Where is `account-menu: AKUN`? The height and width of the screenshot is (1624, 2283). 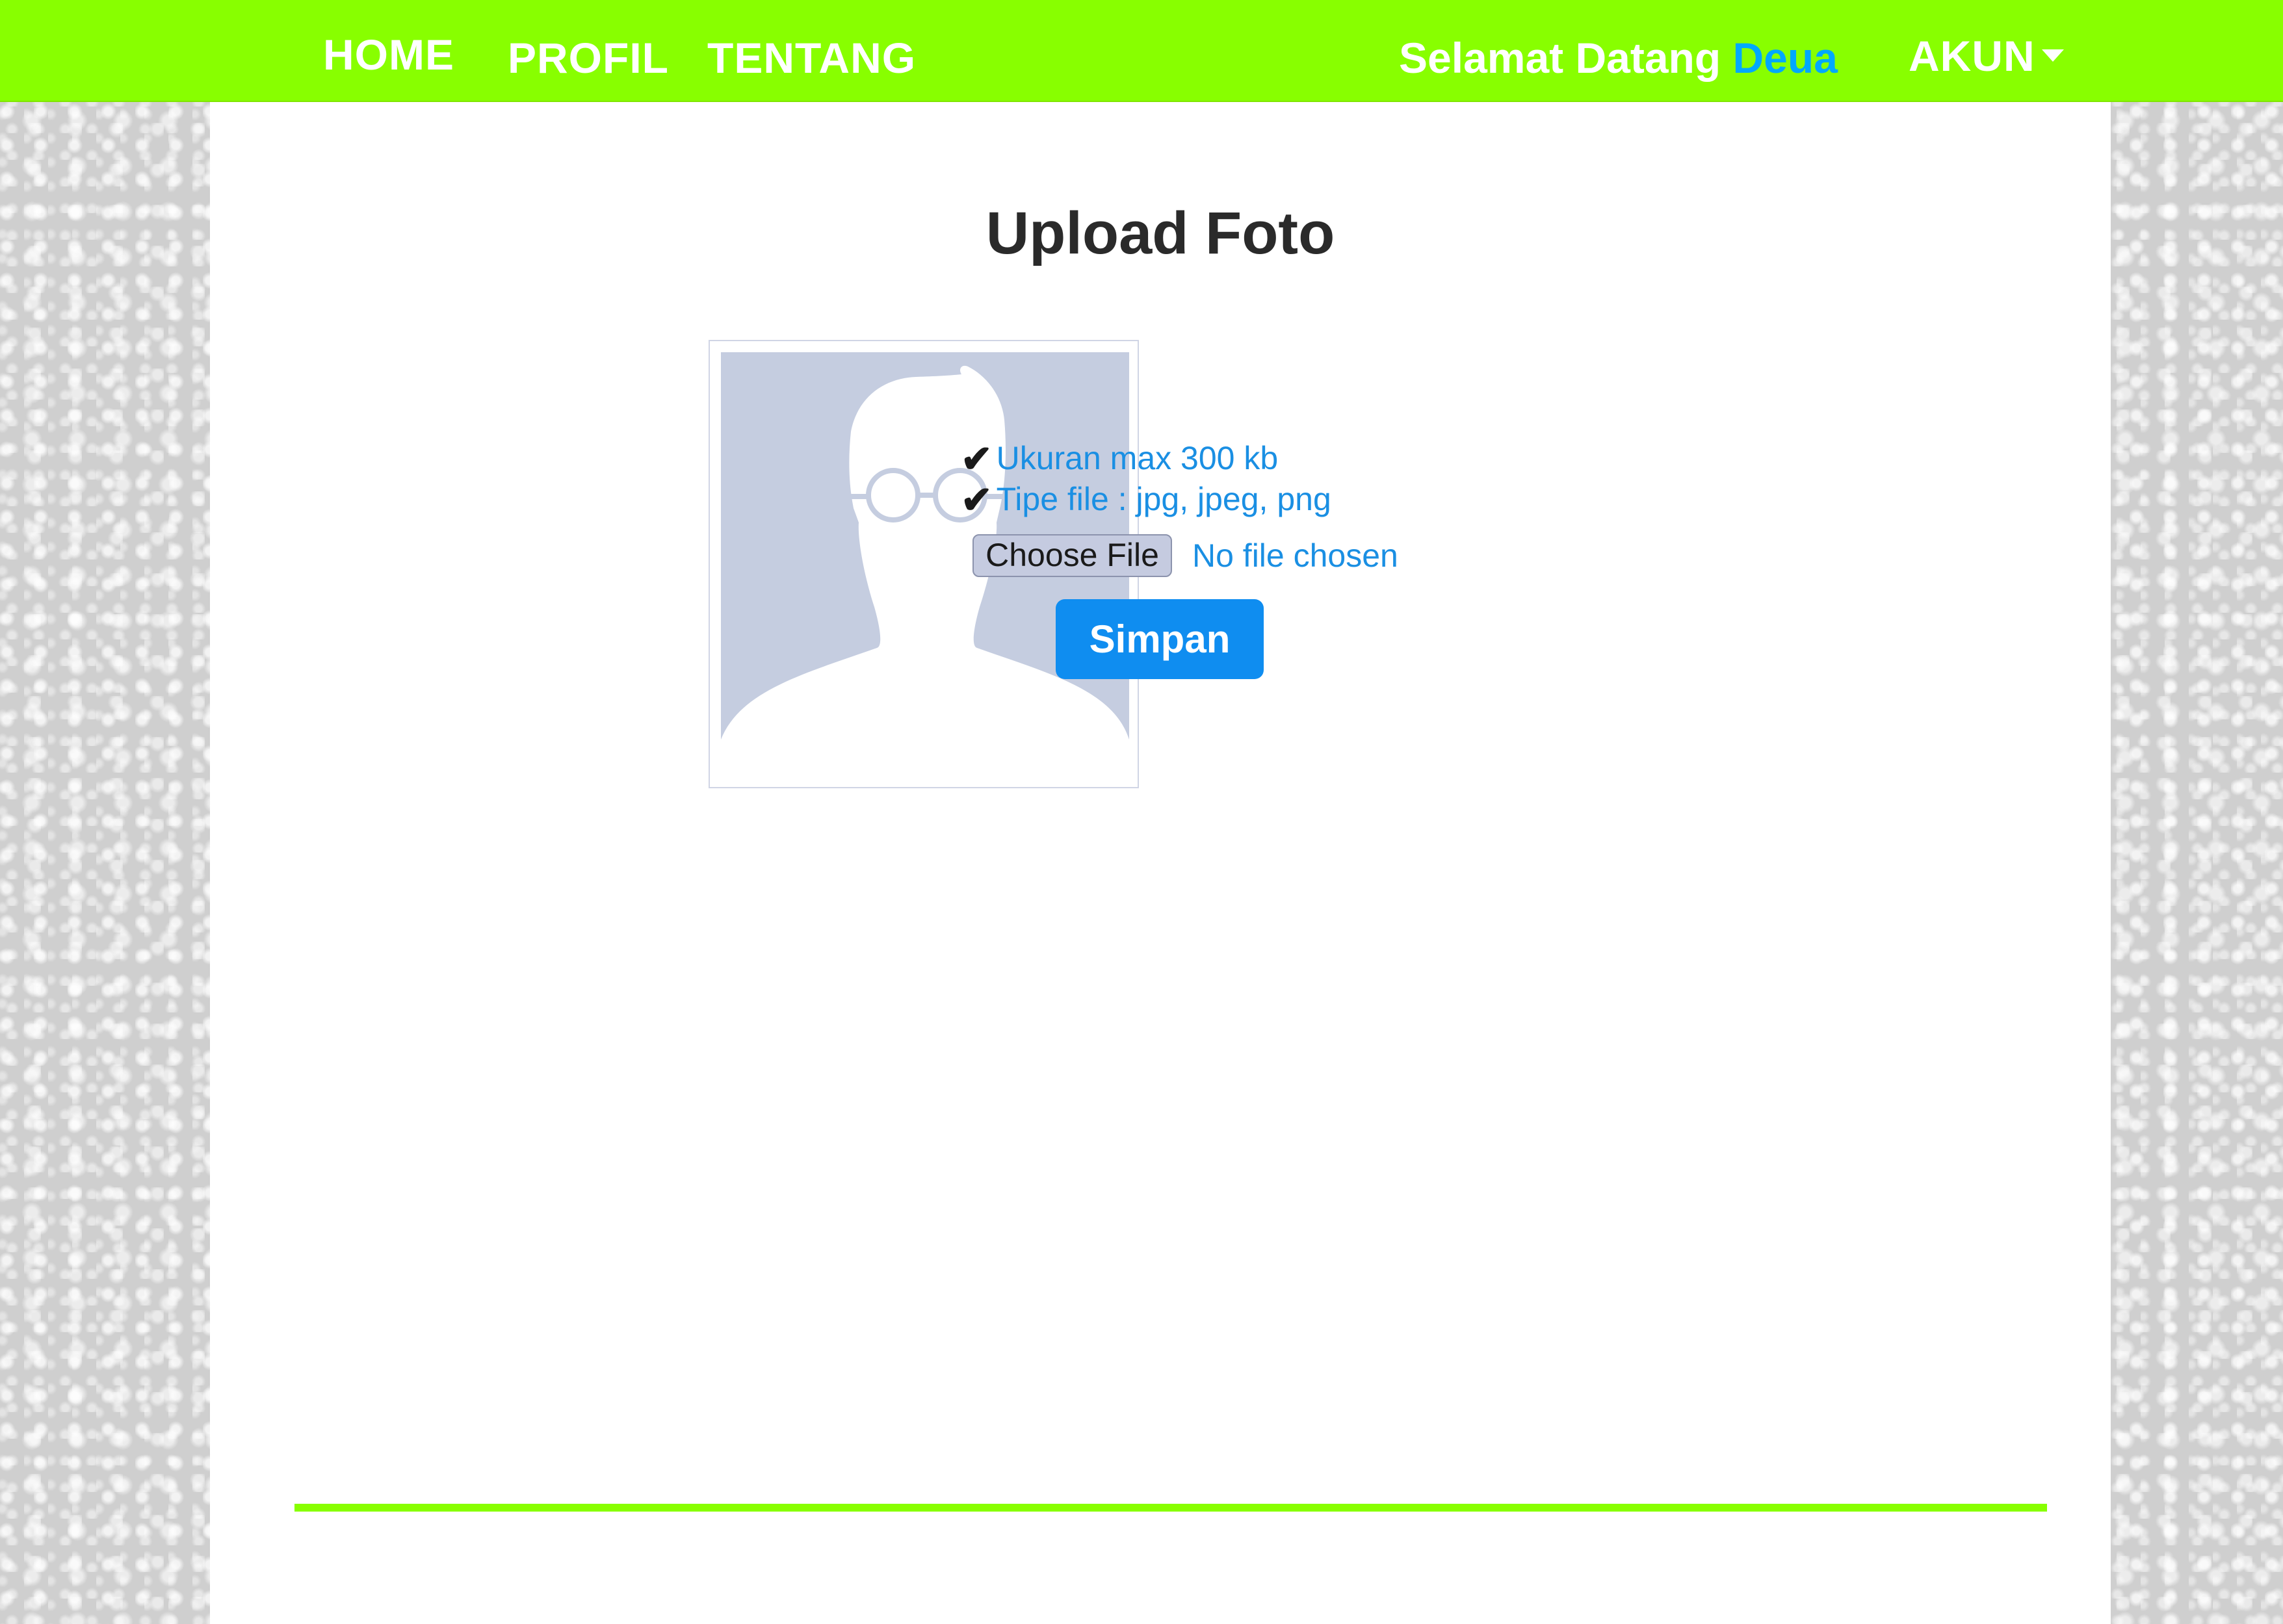 account-menu: AKUN is located at coordinates (1986, 56).